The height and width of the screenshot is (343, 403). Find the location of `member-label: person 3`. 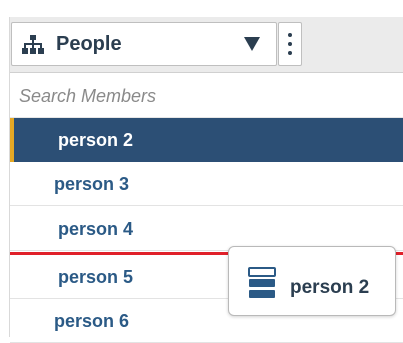

member-label: person 3 is located at coordinates (92, 184).